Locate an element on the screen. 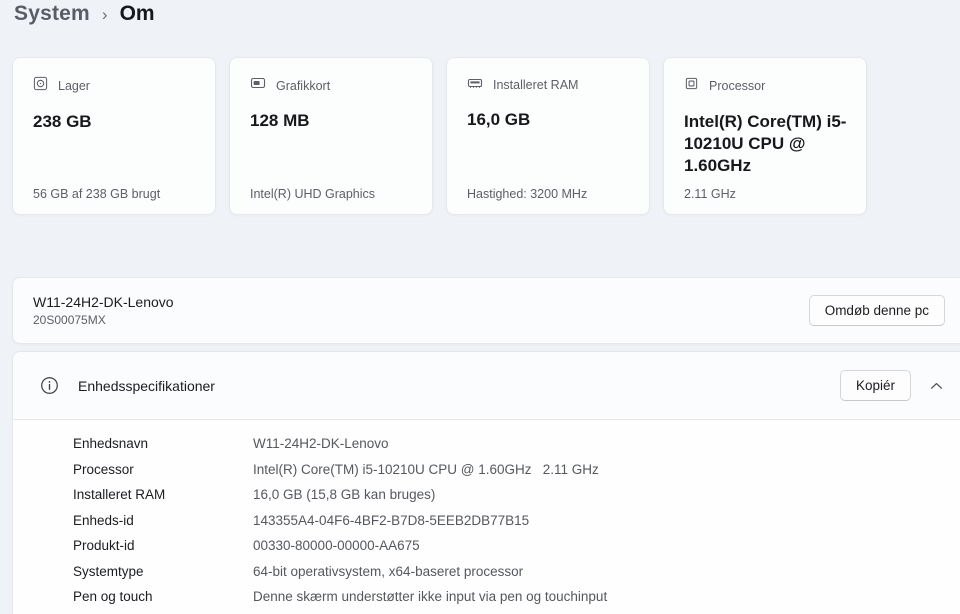 The width and height of the screenshot is (960, 614). storage-card: Lager 238 GB 56 GB af 238 GB brugt is located at coordinates (114, 136).